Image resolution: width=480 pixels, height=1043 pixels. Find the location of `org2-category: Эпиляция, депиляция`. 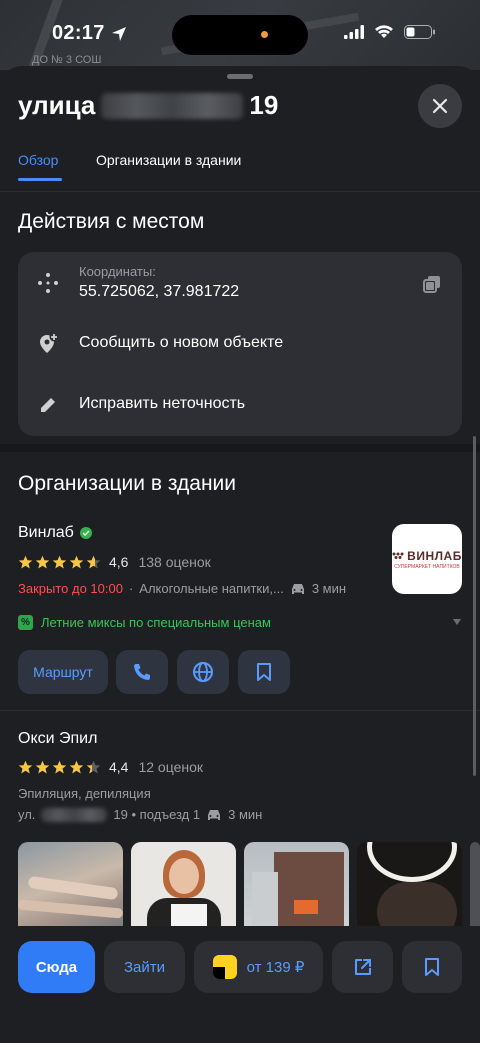

org2-category: Эпиляция, депиляция is located at coordinates (84, 793).